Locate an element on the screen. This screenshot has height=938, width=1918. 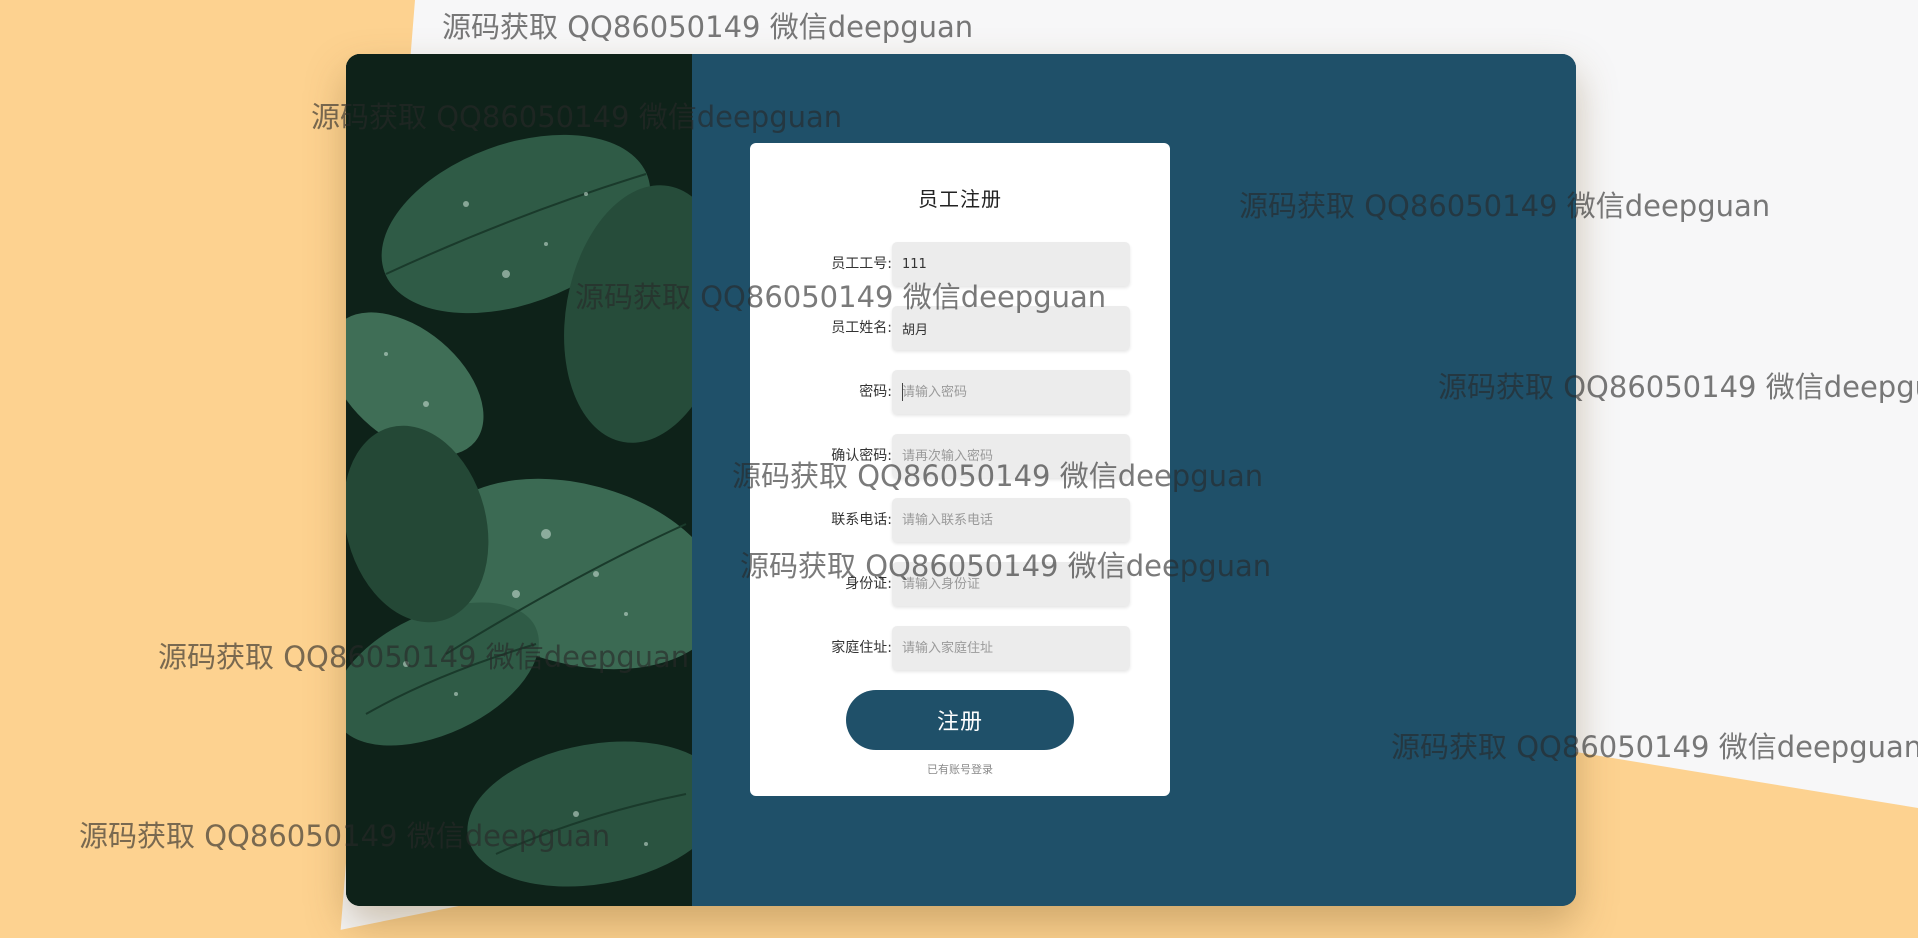
row-password: 密码: is located at coordinates (960, 392).